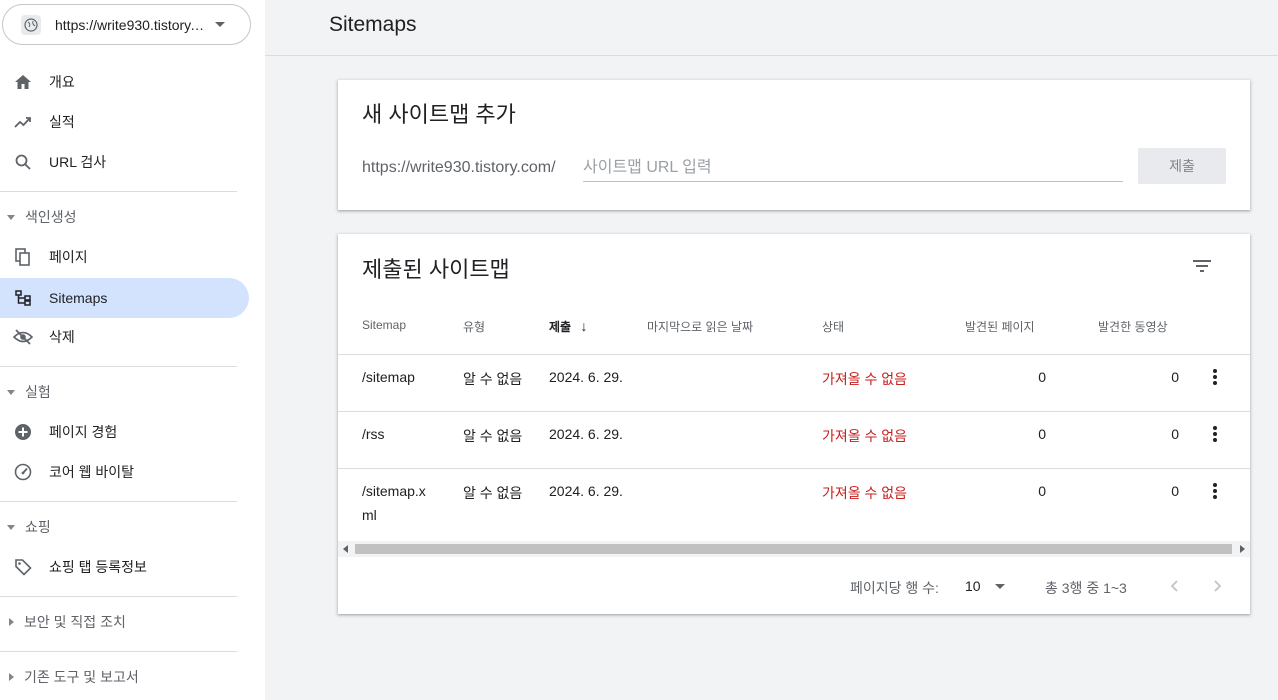  Describe the element at coordinates (894, 588) in the screenshot. I see `rows-per-page-label: 페이지당 행 수:` at that location.